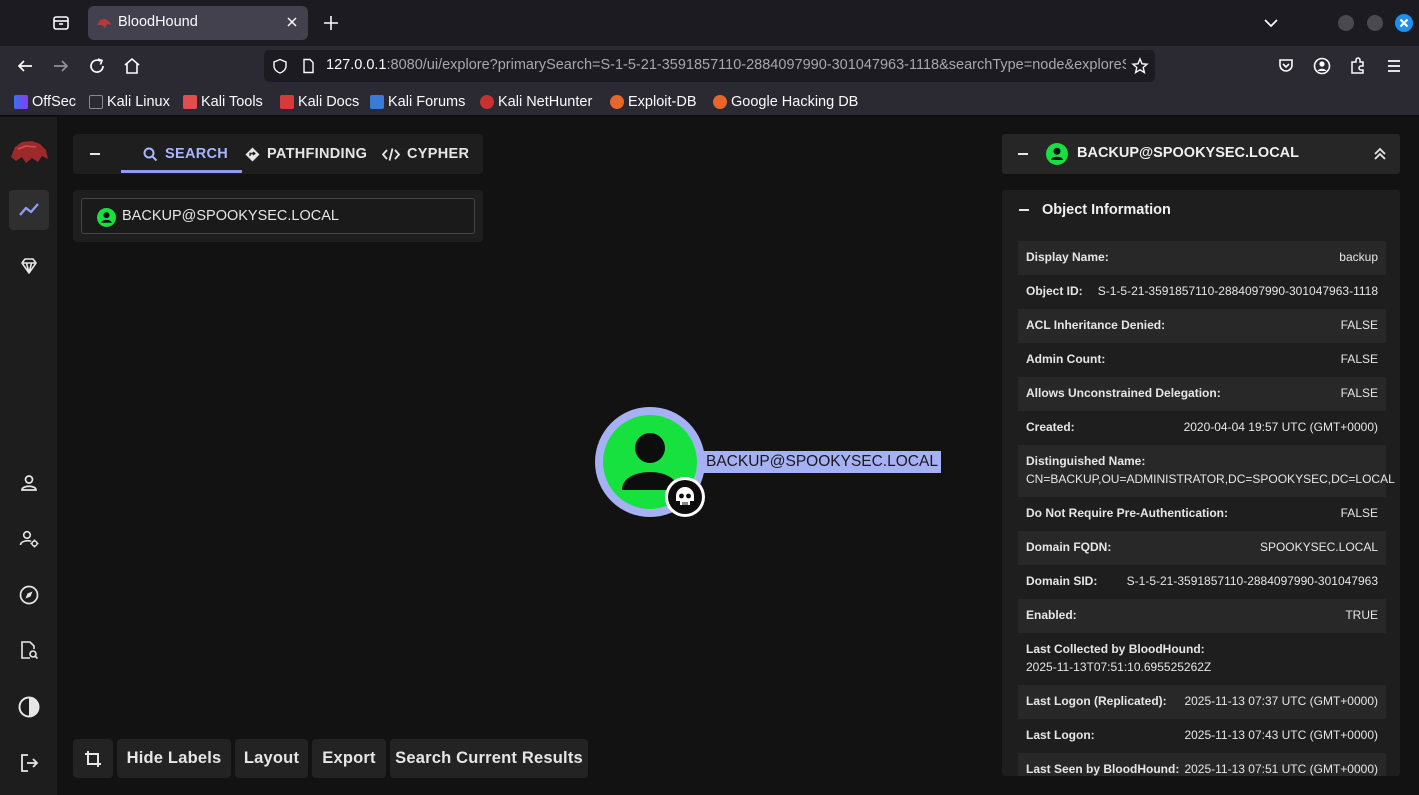 The width and height of the screenshot is (1419, 795). What do you see at coordinates (29, 152) in the screenshot?
I see `bloodhound-logo-icon` at bounding box center [29, 152].